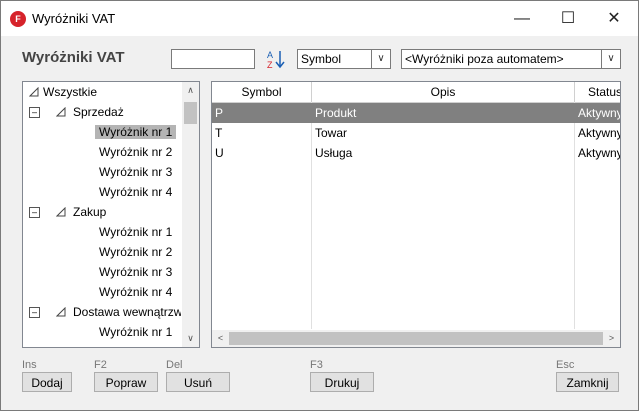 The image size is (639, 411). I want to click on scroll-up-icon: ∧, so click(190, 90).